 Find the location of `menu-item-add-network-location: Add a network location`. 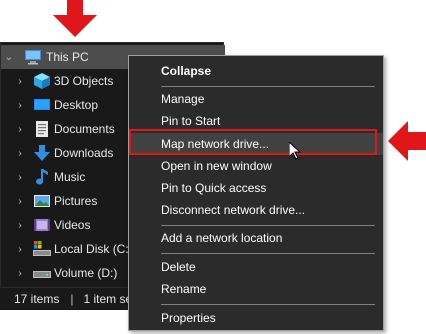

menu-item-add-network-location: Add a network location is located at coordinates (256, 238).